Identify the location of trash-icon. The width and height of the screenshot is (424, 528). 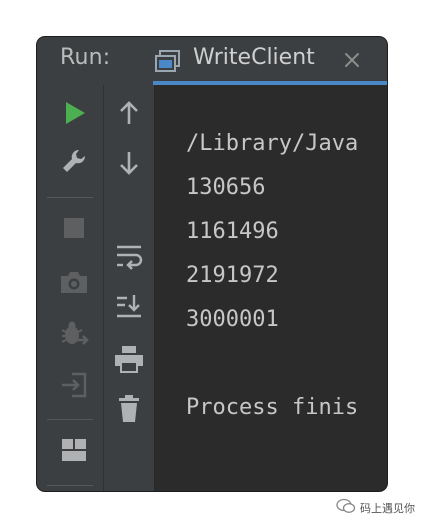
(129, 411).